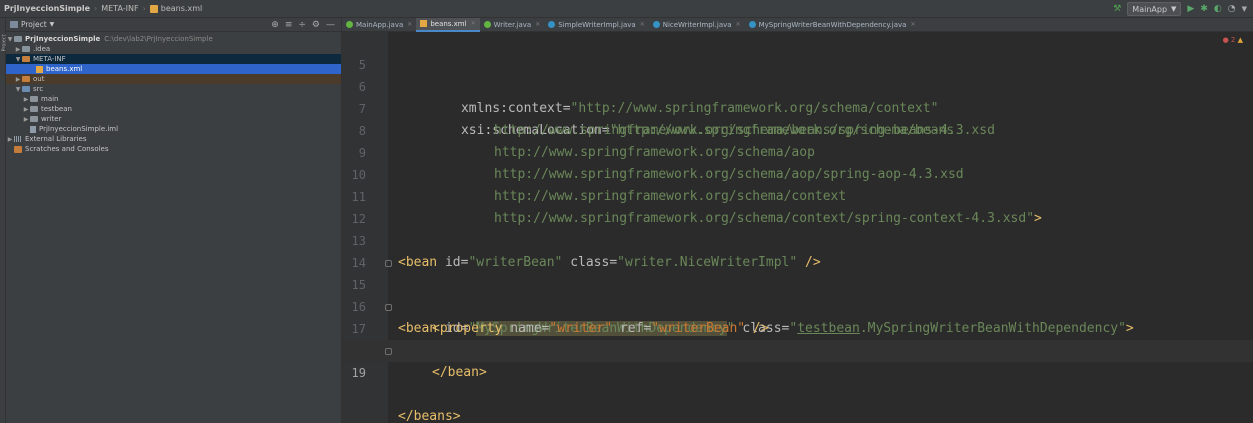 This screenshot has width=1253, height=423. Describe the element at coordinates (49, 59) in the screenshot. I see `tree-item-label: META-INF` at that location.